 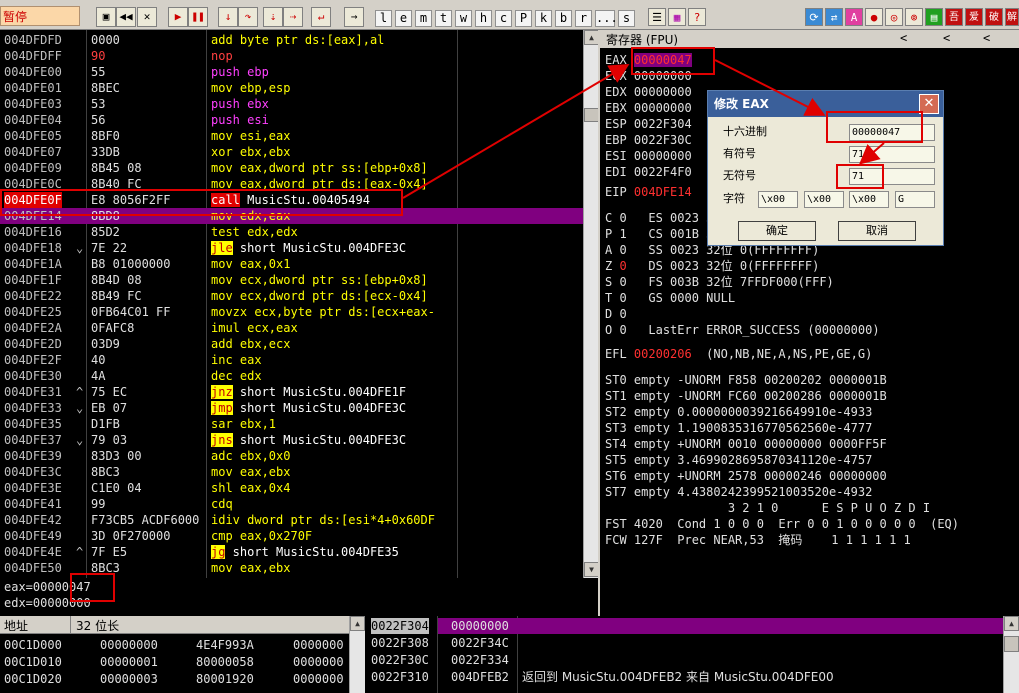 What do you see at coordinates (291, 264) in the screenshot?
I see `disasm-row: 004DFE1A B8 01000000 mov eax,0x1` at bounding box center [291, 264].